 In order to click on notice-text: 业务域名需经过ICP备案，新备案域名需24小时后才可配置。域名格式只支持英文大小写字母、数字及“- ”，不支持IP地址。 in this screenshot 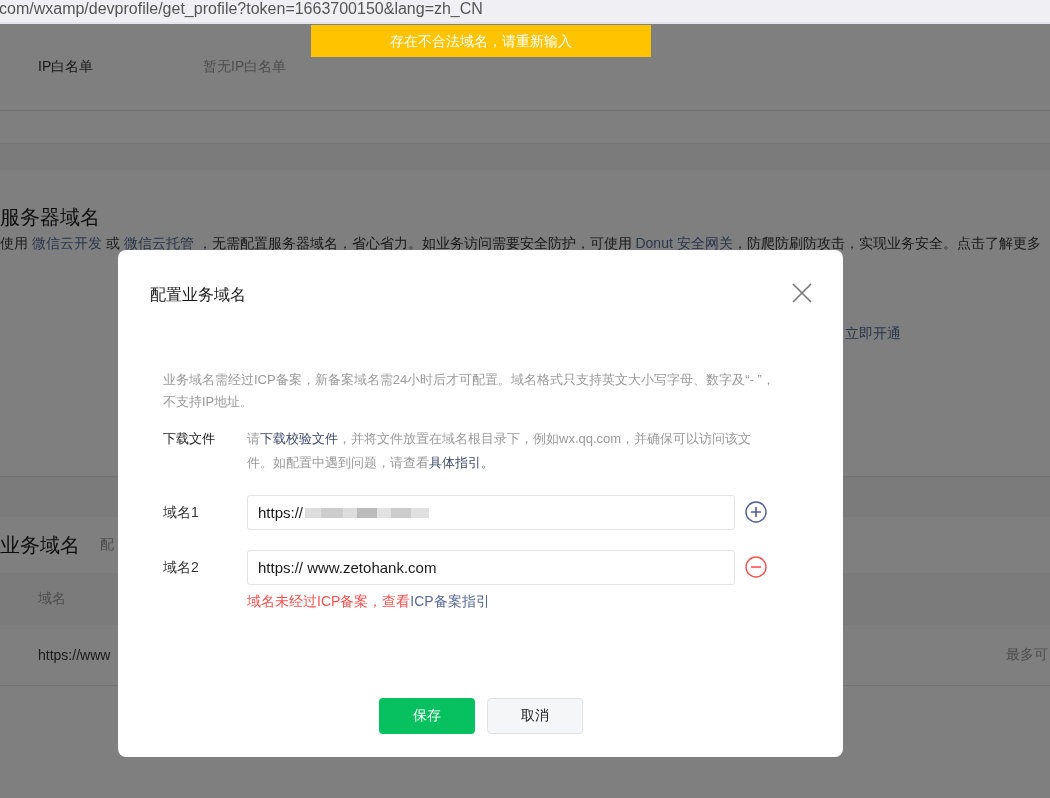, I will do `click(469, 391)`.